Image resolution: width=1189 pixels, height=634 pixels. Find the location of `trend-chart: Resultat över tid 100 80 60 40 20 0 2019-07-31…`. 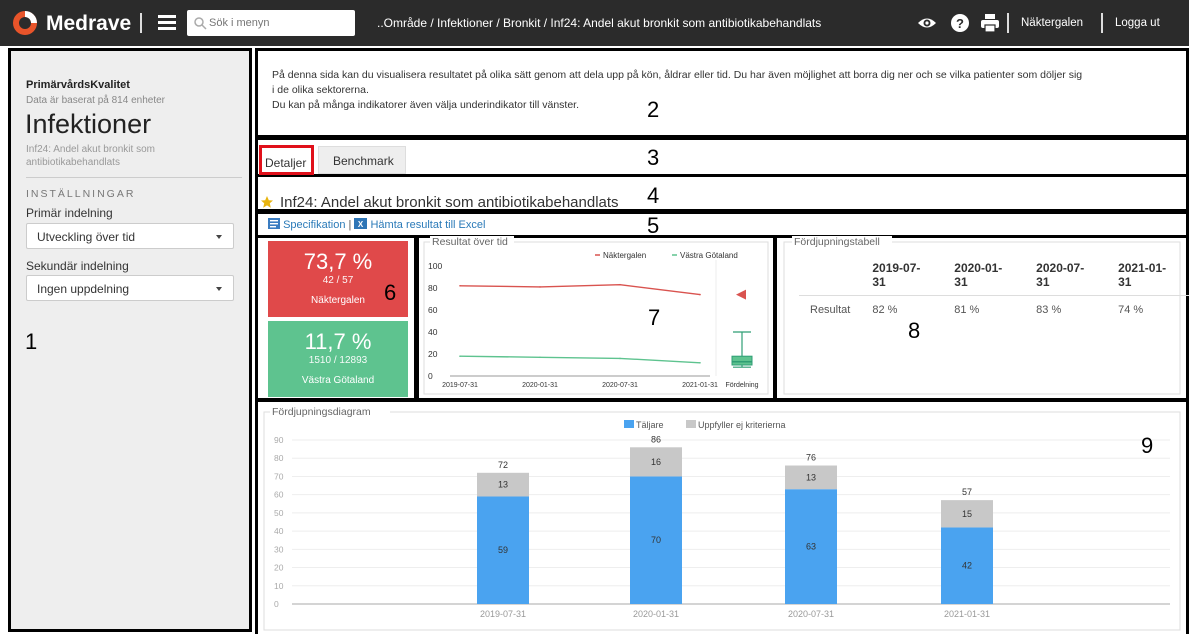

trend-chart: Resultat över tid 100 80 60 40 20 0 2019-07-31… is located at coordinates (596, 317).